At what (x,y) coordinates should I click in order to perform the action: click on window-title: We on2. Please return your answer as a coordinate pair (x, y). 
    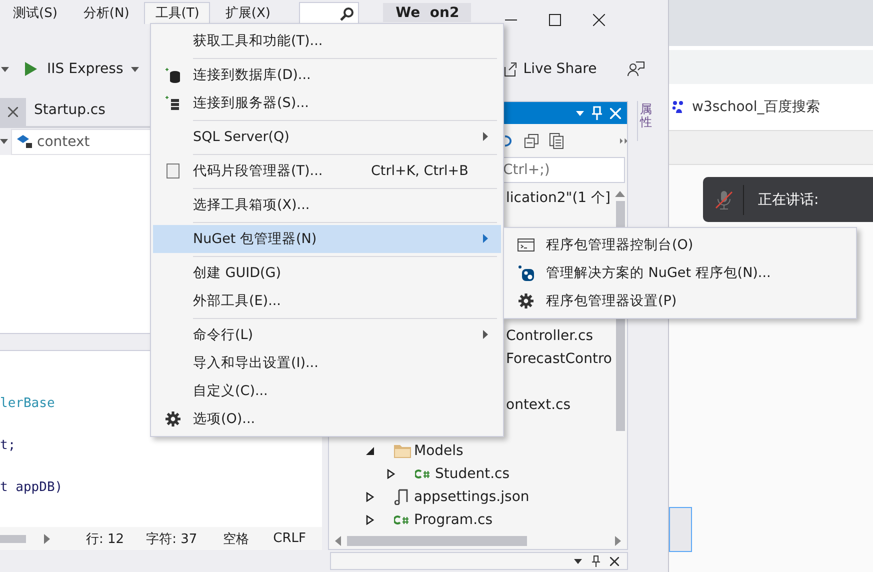
    Looking at the image, I should click on (427, 12).